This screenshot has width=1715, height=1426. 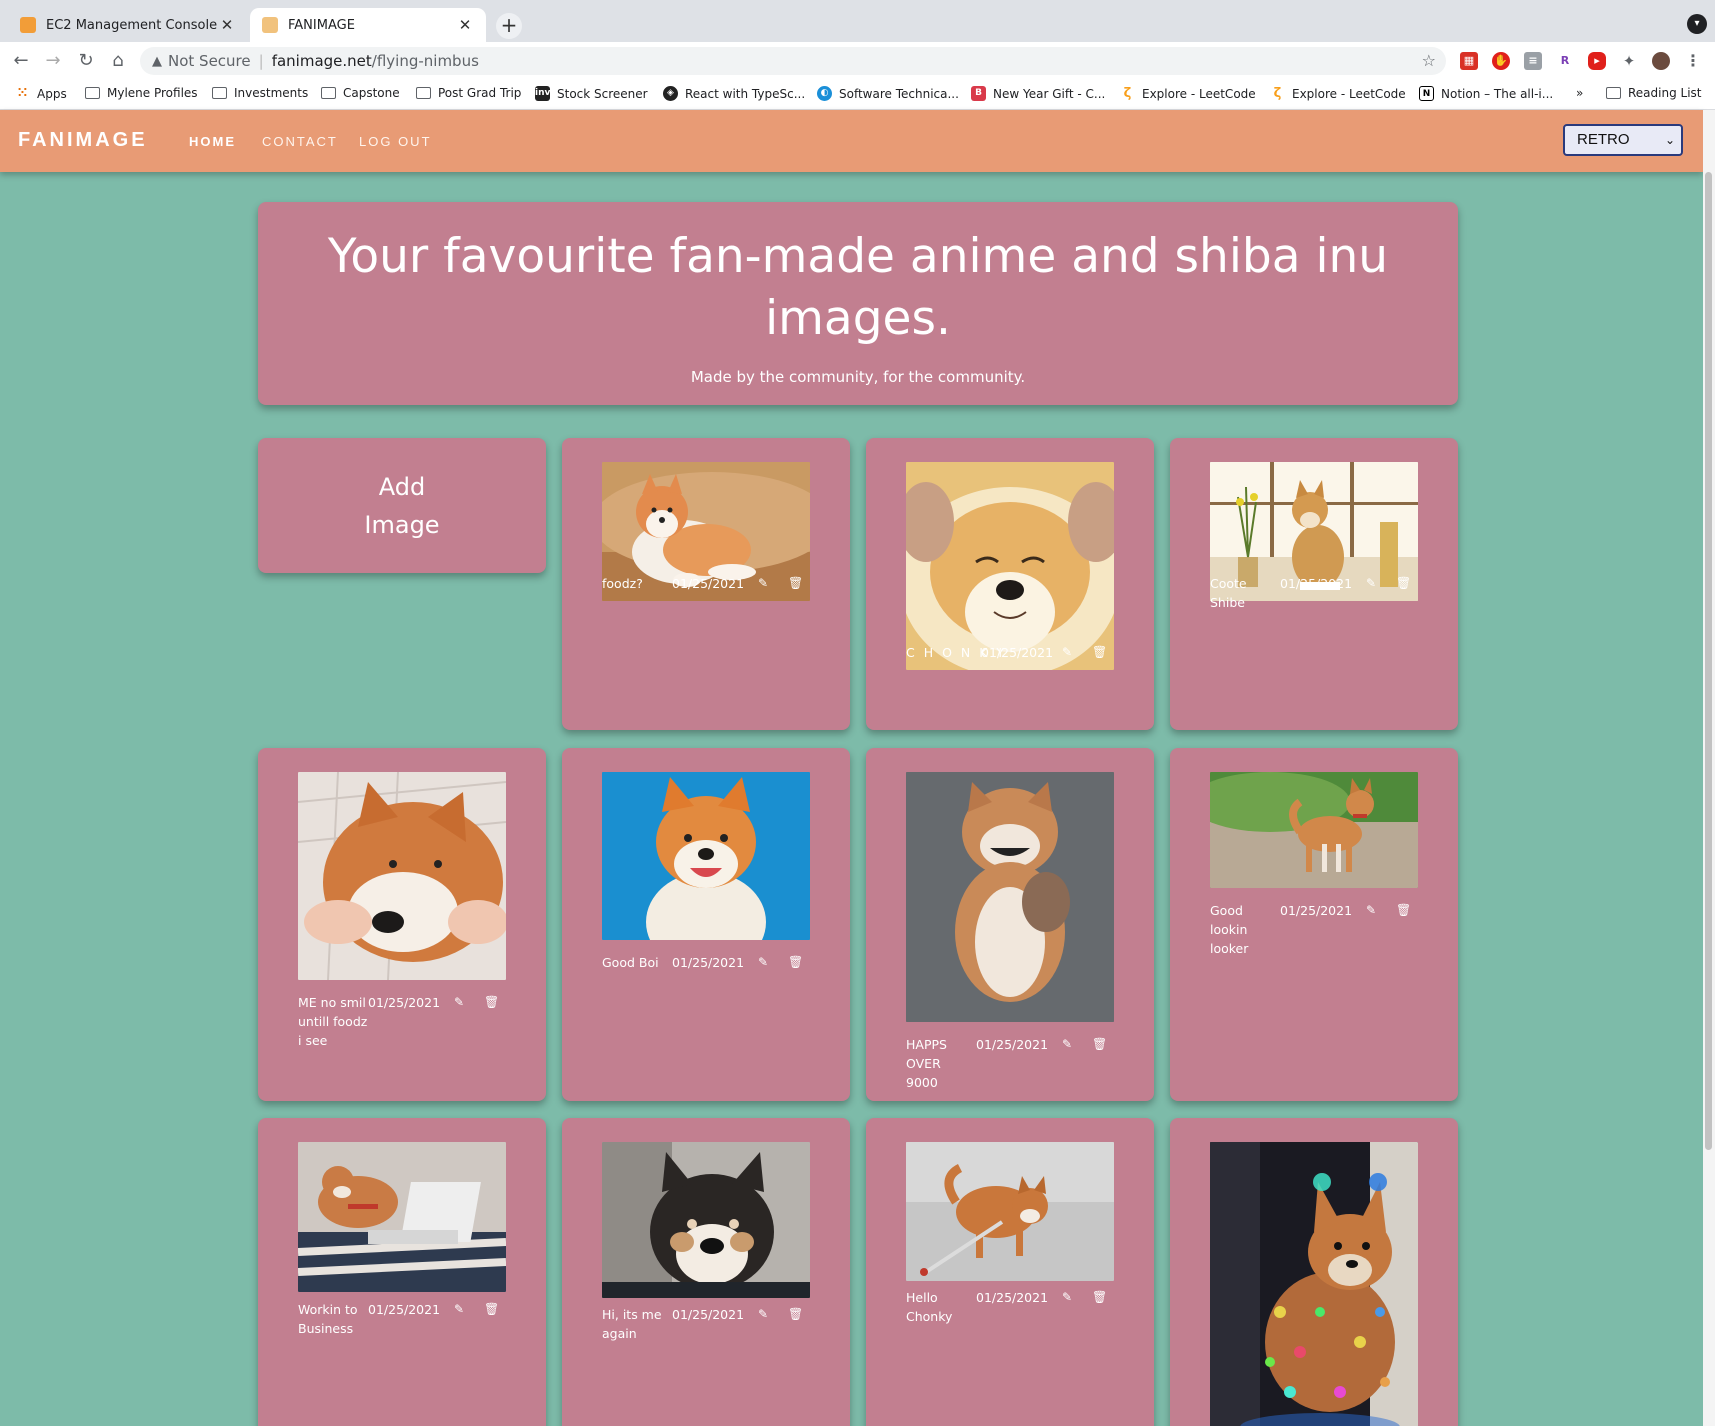 What do you see at coordinates (1426, 93) in the screenshot?
I see `notion-icon: N` at bounding box center [1426, 93].